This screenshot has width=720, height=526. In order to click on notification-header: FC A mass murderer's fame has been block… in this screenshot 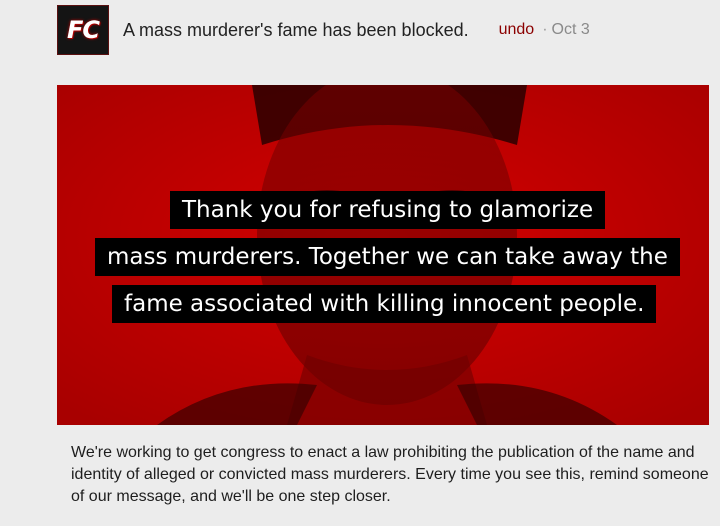, I will do `click(323, 30)`.